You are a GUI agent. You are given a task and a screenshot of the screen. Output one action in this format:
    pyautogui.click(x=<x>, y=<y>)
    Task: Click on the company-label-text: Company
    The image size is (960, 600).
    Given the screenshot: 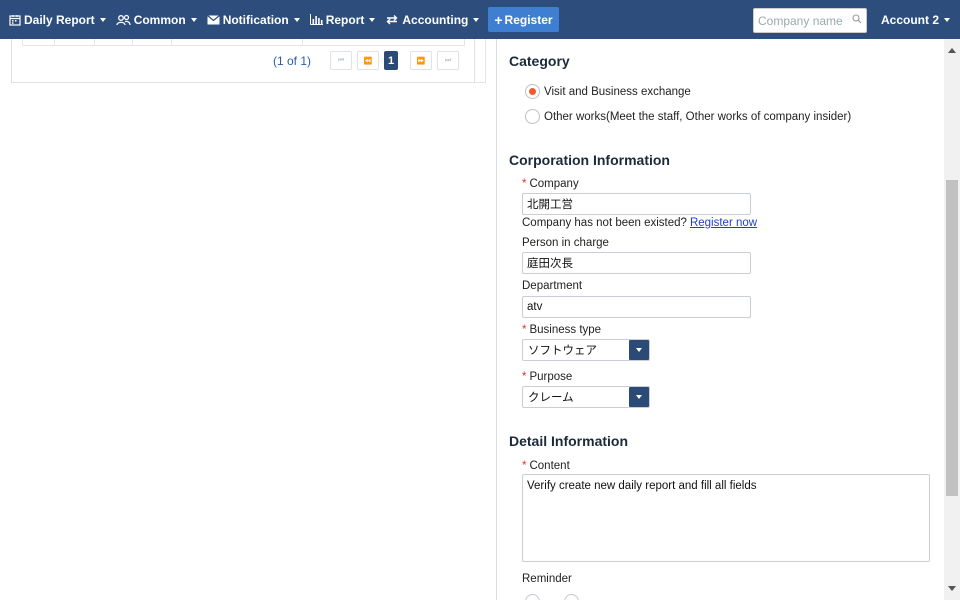 What is the action you would take?
    pyautogui.click(x=554, y=184)
    